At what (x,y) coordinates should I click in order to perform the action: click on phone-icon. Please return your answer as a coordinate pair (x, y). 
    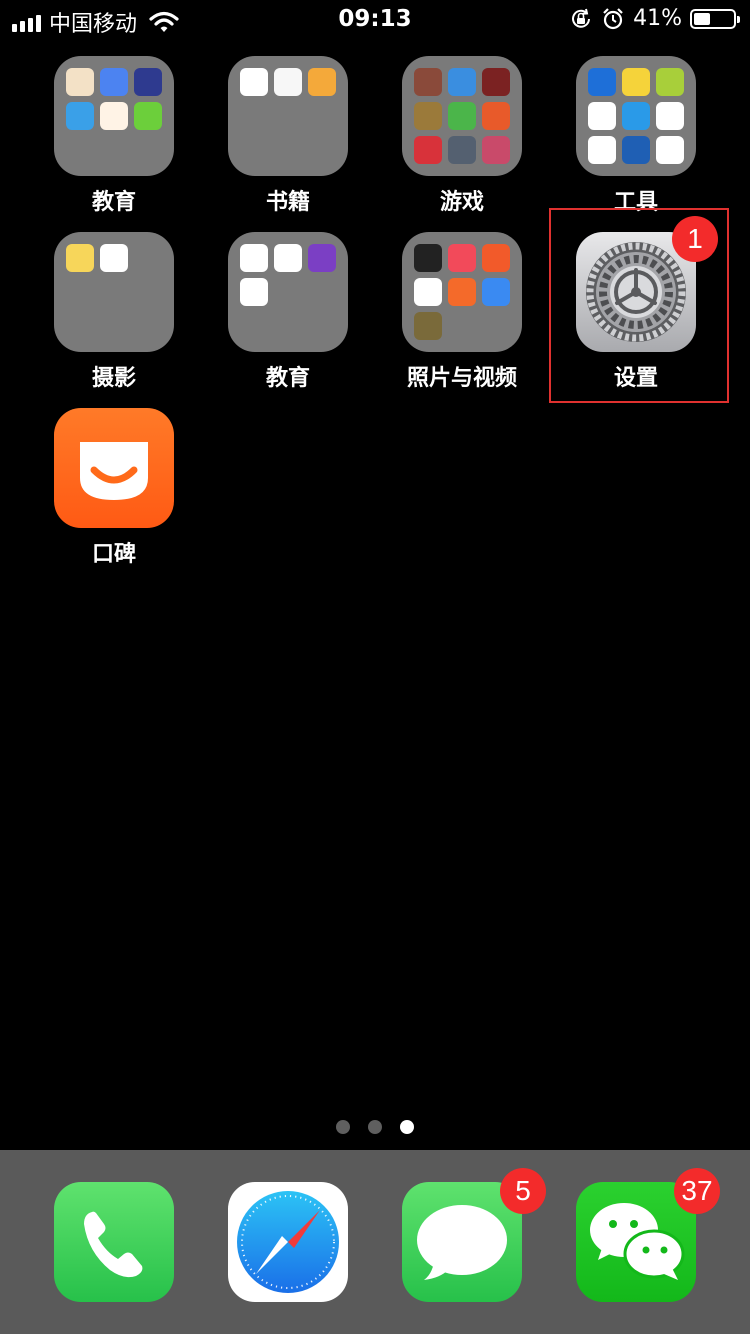
    Looking at the image, I should click on (114, 1242).